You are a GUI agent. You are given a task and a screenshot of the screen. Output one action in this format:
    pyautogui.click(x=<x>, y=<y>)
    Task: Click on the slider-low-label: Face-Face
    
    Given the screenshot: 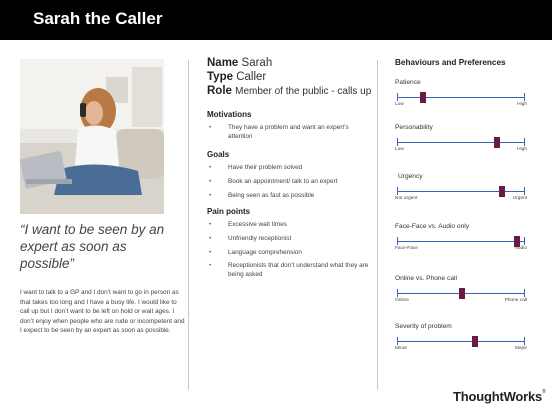 What is the action you would take?
    pyautogui.click(x=406, y=248)
    